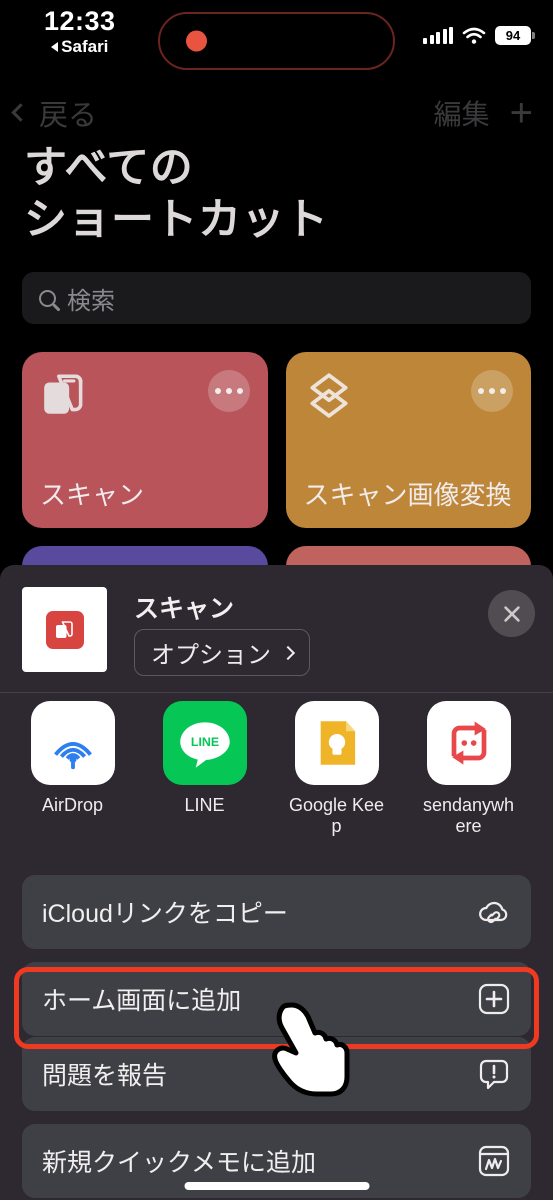 The width and height of the screenshot is (553, 1200). Describe the element at coordinates (276, 999) in the screenshot. I see `action-row-add-to-home-screen: ホーム画面に追加` at that location.